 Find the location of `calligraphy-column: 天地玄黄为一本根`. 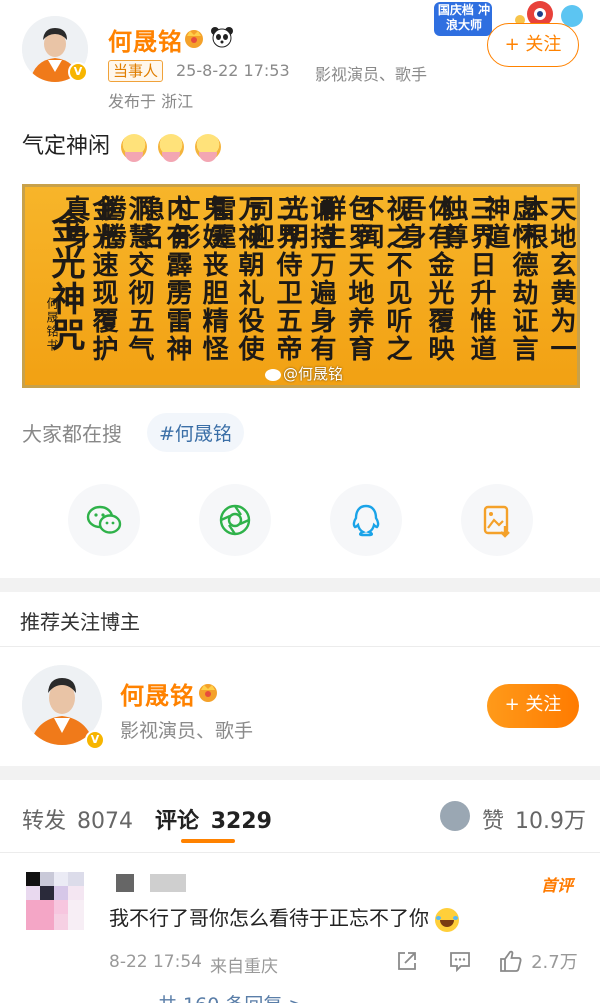

calligraphy-column: 天地玄黄为一本根 is located at coordinates (547, 279).